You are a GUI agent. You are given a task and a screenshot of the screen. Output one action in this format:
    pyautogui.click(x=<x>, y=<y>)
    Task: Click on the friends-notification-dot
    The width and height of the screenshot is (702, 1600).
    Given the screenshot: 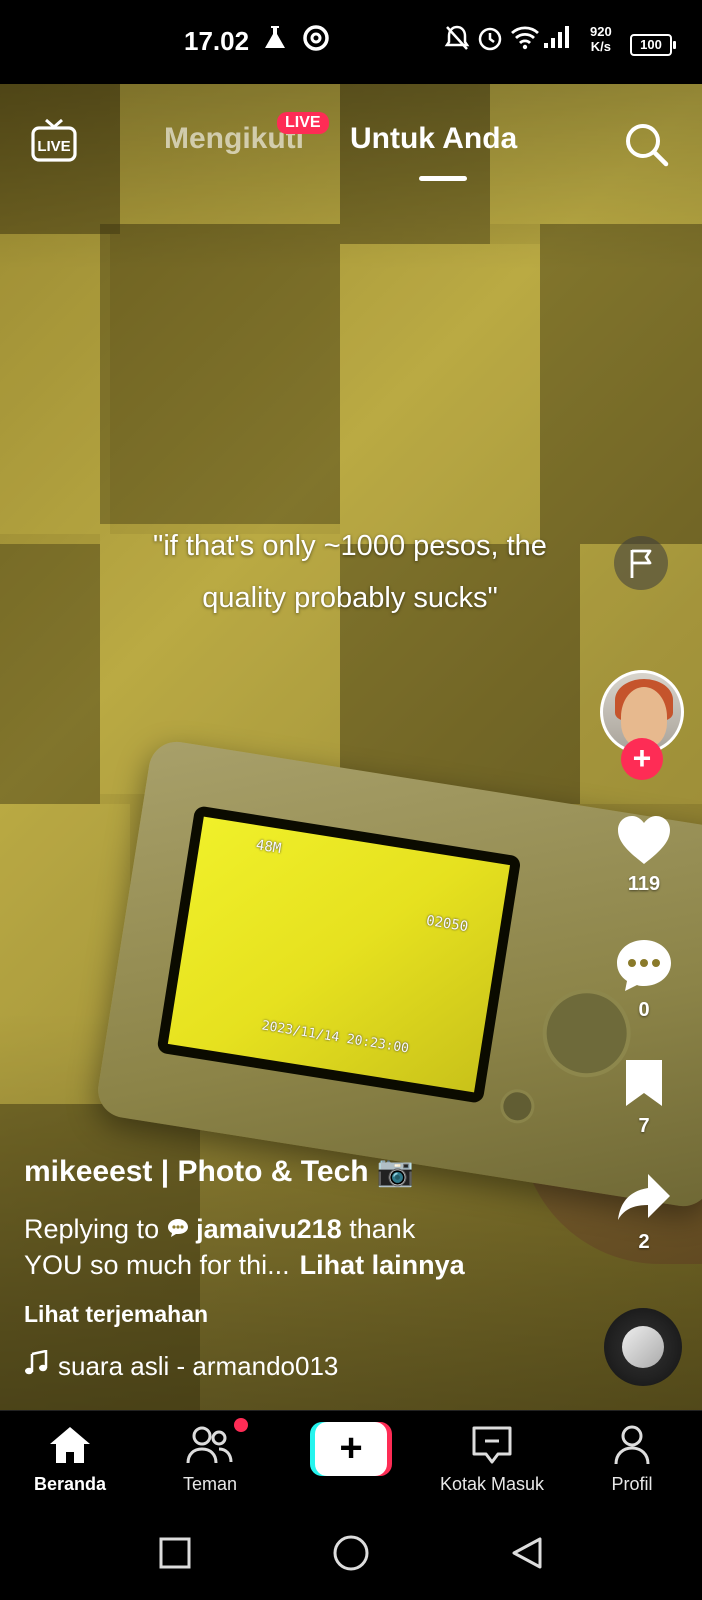 What is the action you would take?
    pyautogui.click(x=241, y=1425)
    